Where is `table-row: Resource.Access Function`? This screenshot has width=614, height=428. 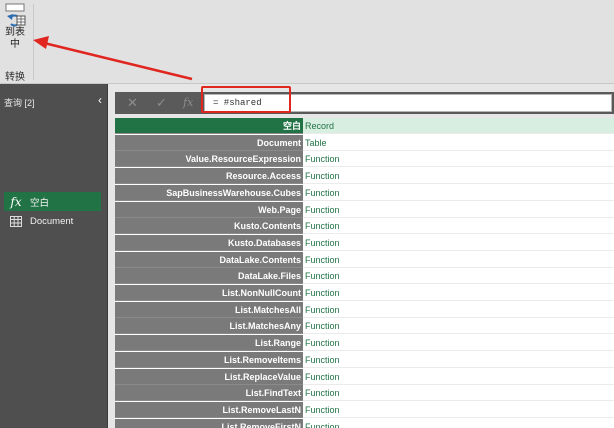 table-row: Resource.Access Function is located at coordinates (364, 176).